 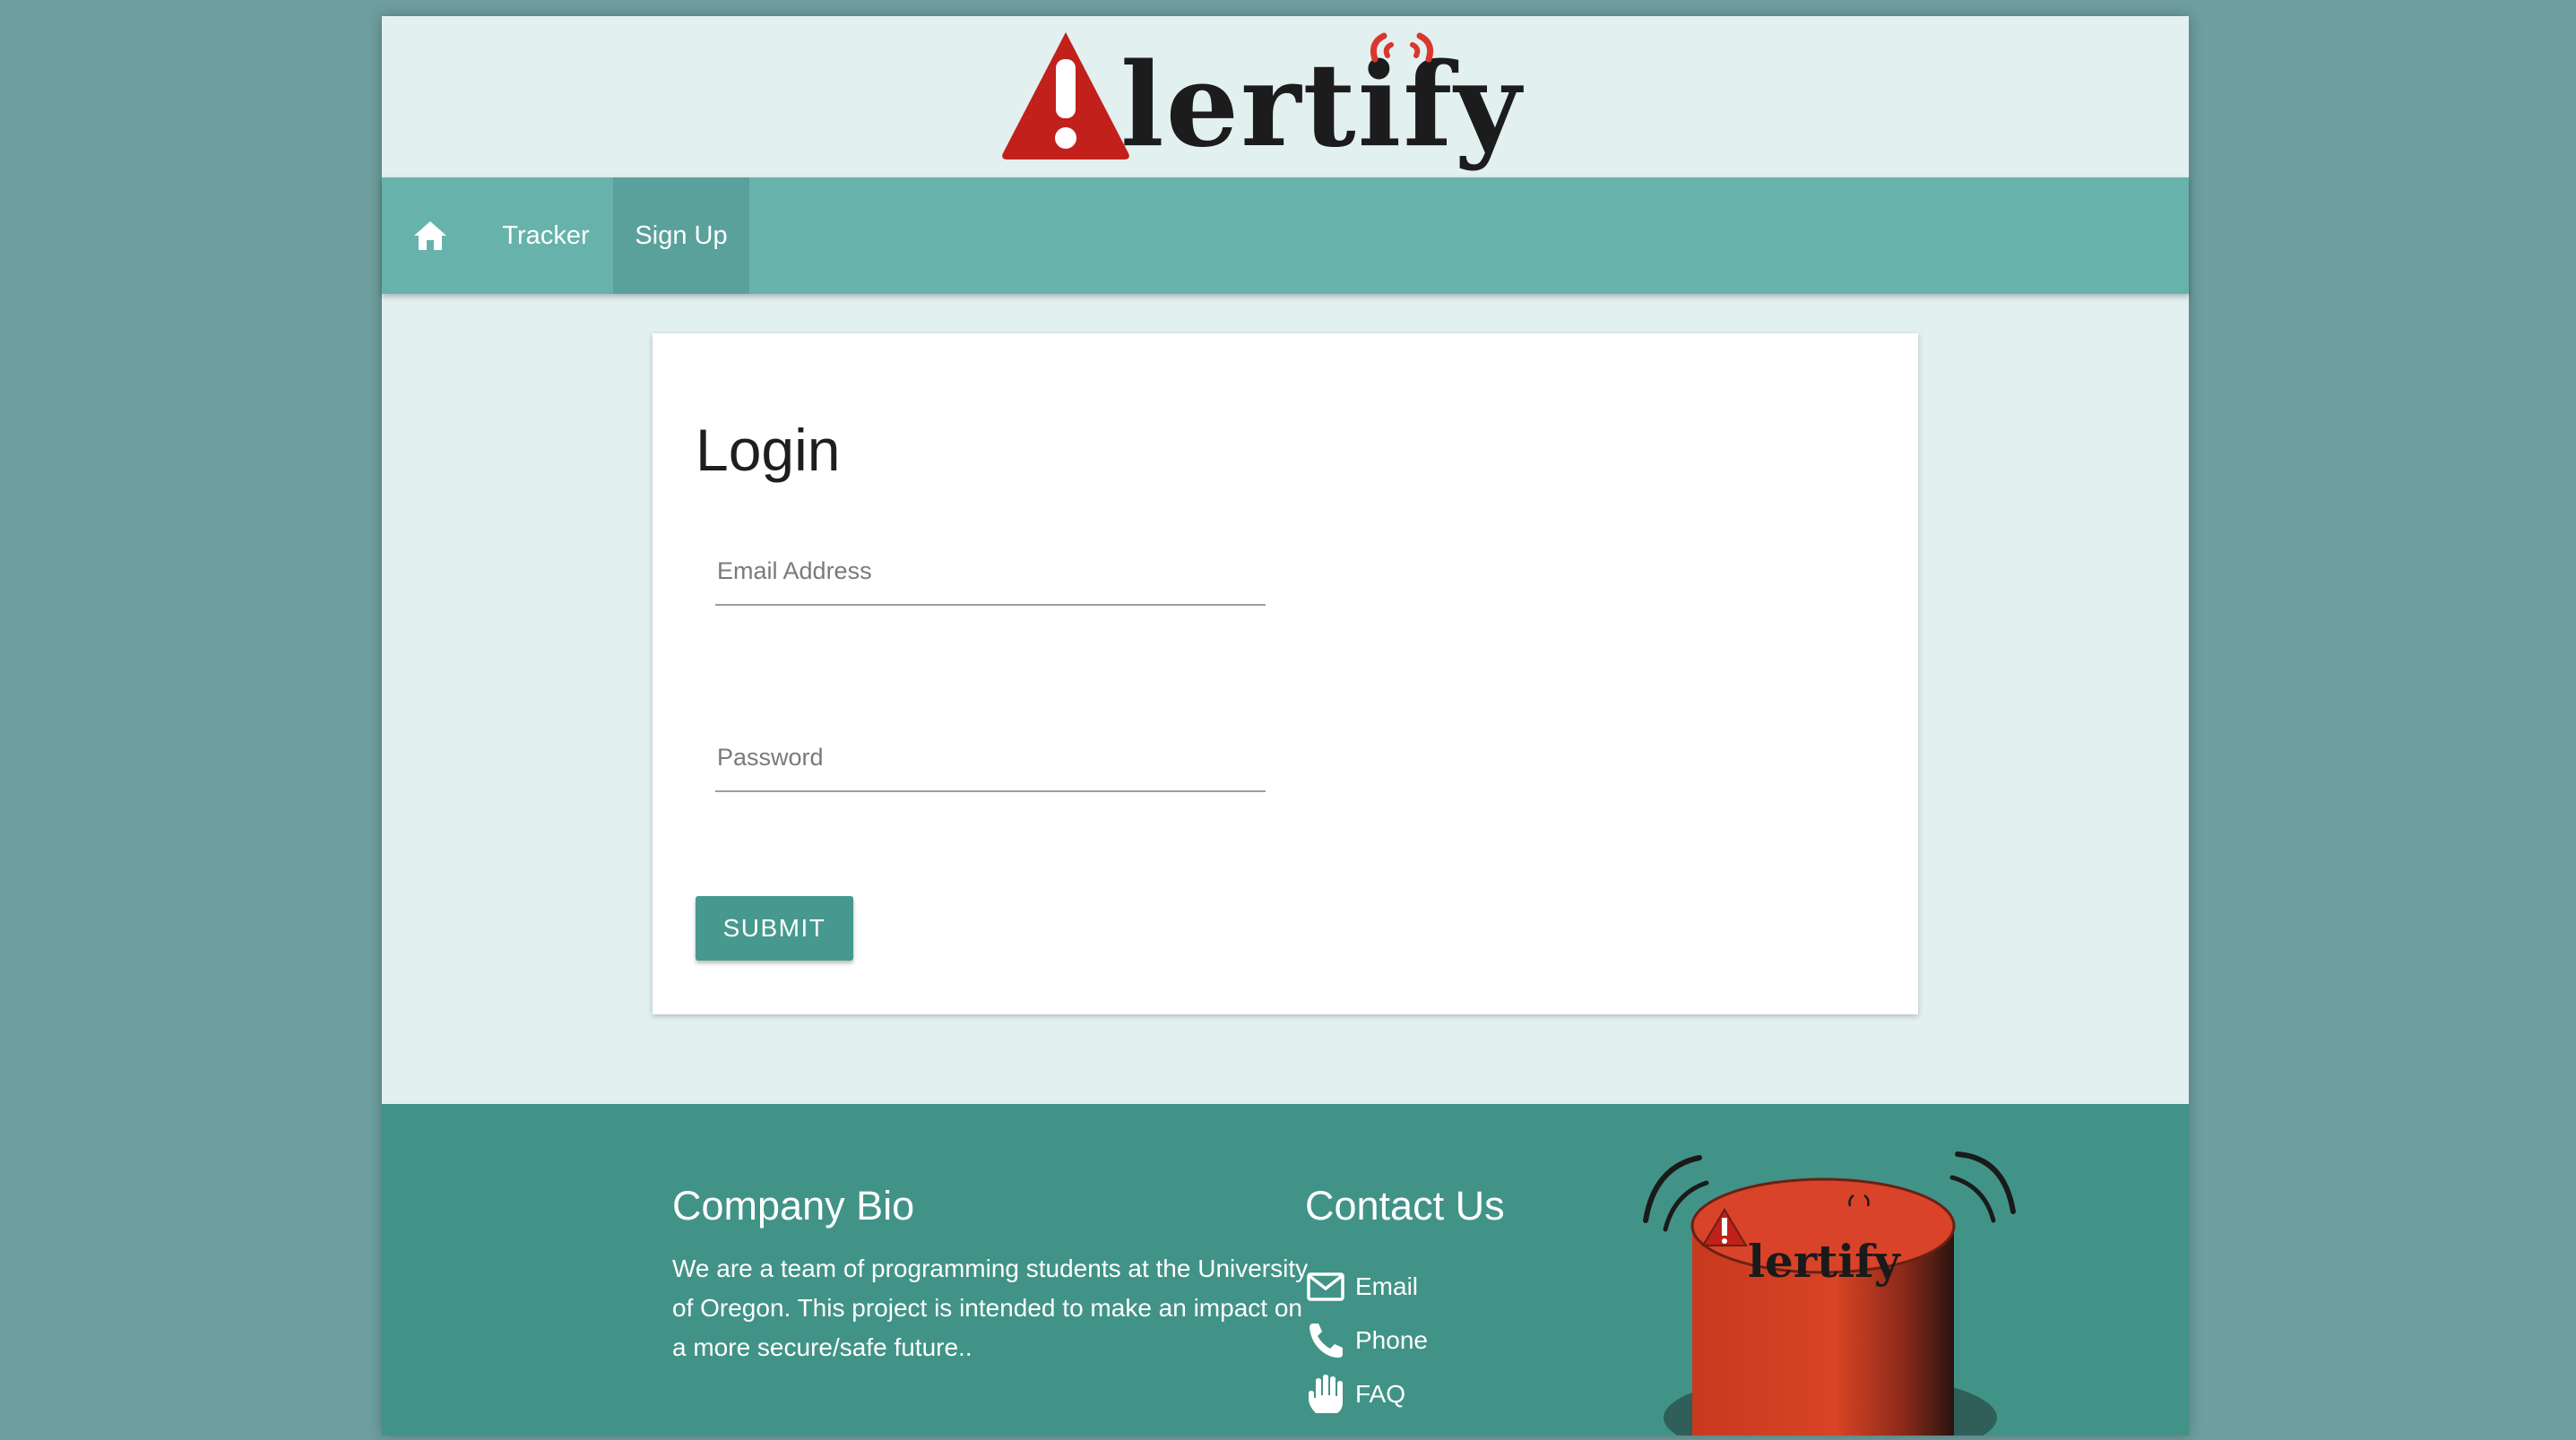 What do you see at coordinates (1405, 1206) in the screenshot?
I see `contact-us-title: Contact Us` at bounding box center [1405, 1206].